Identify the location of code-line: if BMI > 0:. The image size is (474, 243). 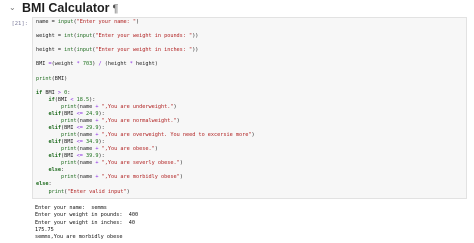
(145, 93).